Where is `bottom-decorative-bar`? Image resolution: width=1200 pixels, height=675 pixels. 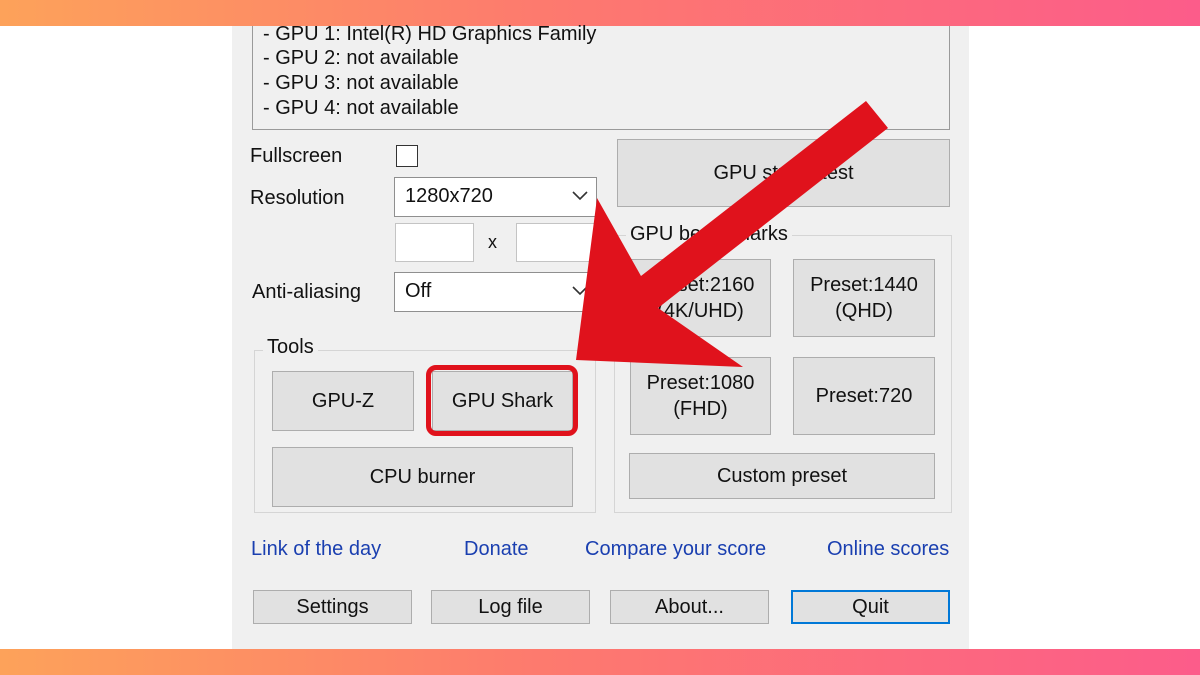
bottom-decorative-bar is located at coordinates (600, 662).